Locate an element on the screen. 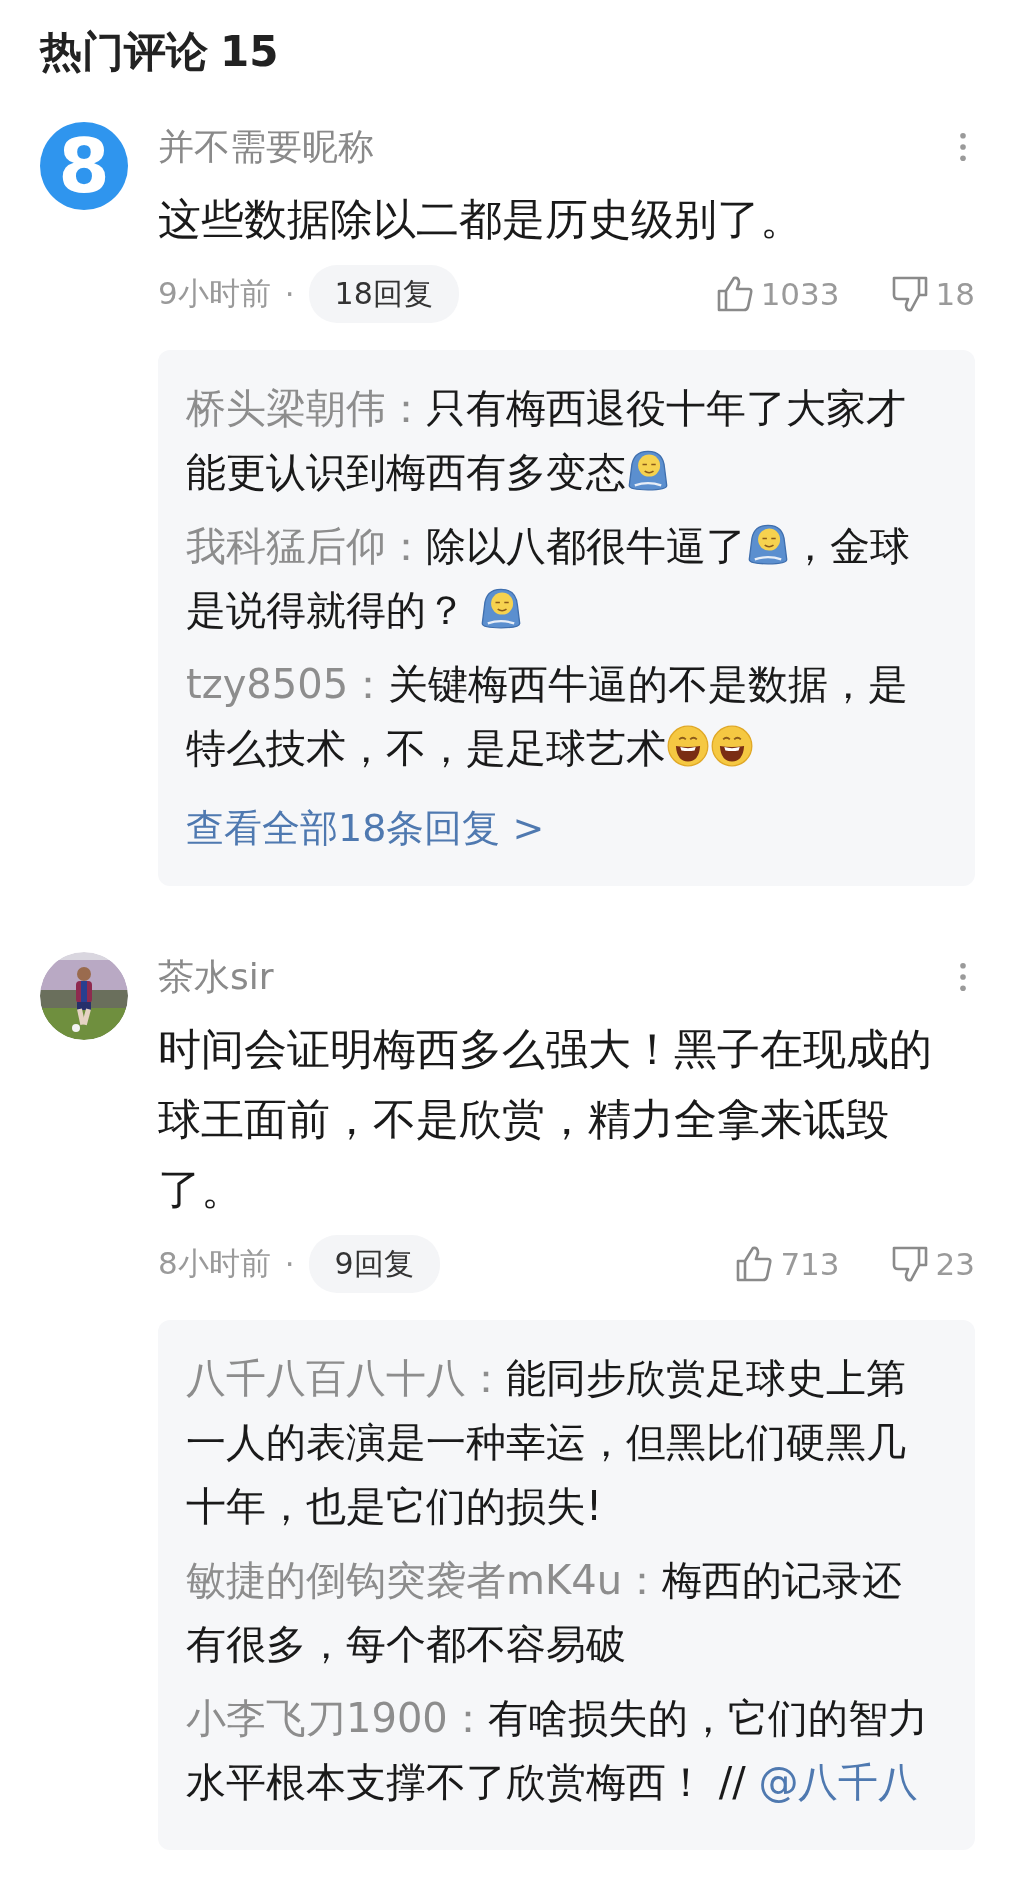 The height and width of the screenshot is (1881, 1025). reply-comment: 小李飞刀1900：有啥损失的，它们的智力水平根本支撑不了欣赏梅西！ // @八千八 is located at coordinates (557, 1750).